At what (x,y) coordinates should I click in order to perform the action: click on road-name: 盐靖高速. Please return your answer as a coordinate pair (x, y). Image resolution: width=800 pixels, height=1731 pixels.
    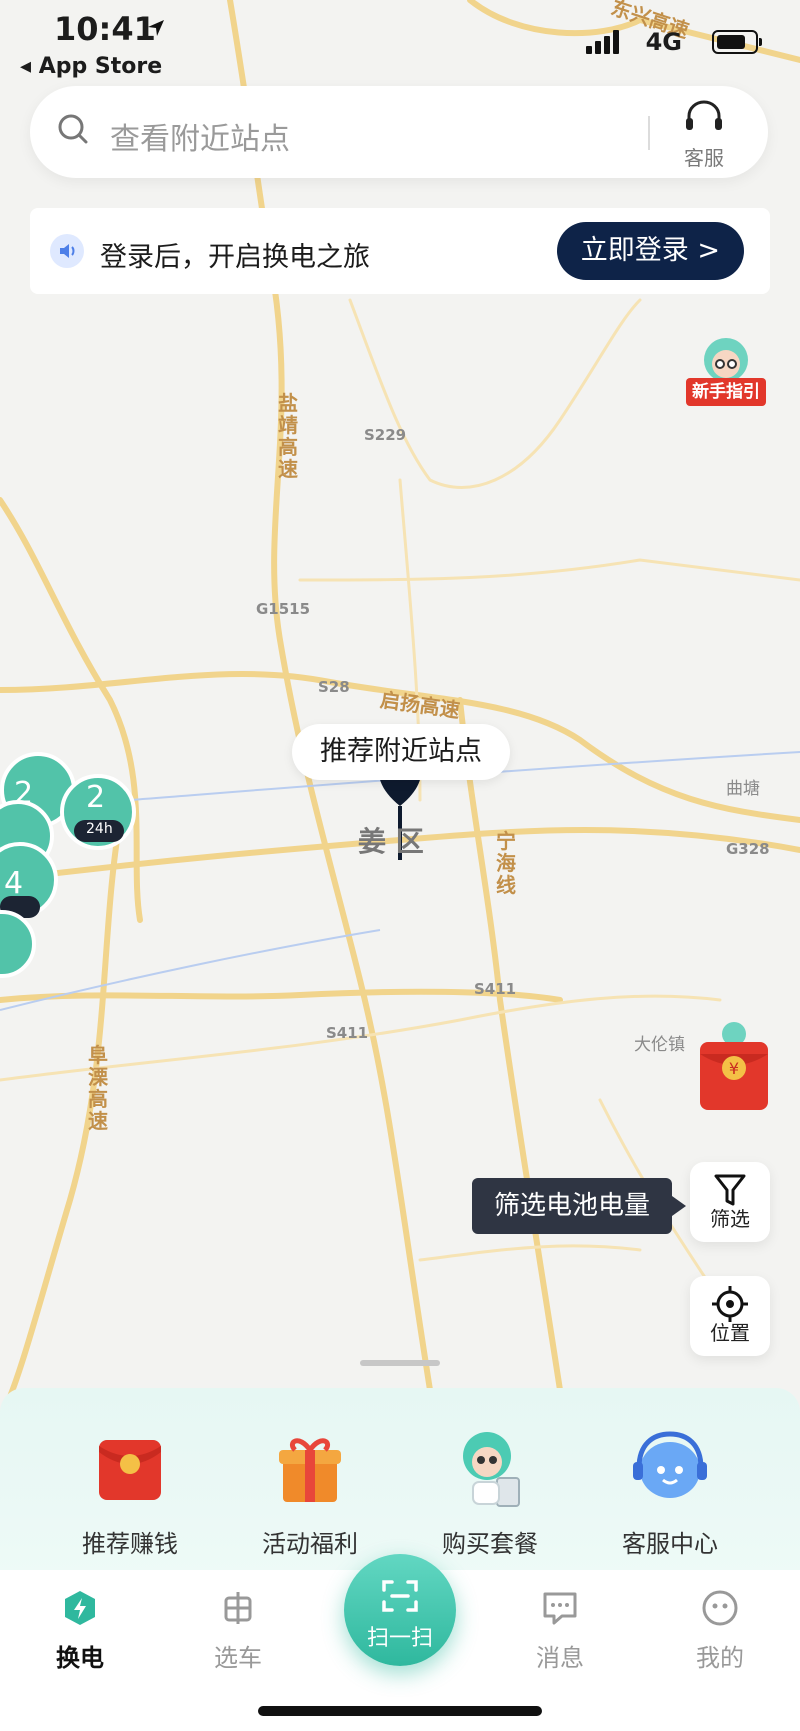
    Looking at the image, I should click on (288, 436).